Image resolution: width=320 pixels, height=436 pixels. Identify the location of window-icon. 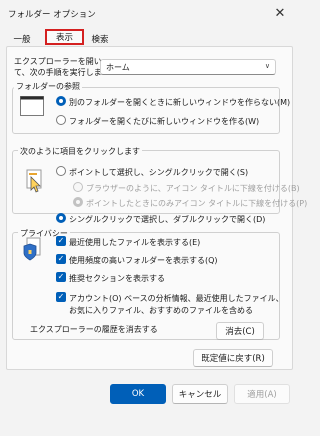
(32, 107).